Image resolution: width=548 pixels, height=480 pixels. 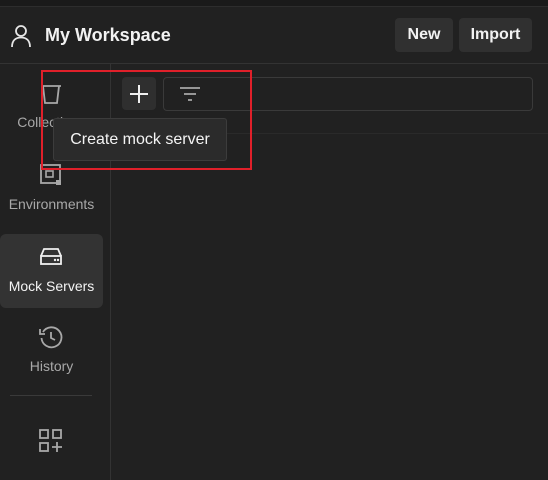 What do you see at coordinates (51, 204) in the screenshot?
I see `sidebar-item-label: Environments` at bounding box center [51, 204].